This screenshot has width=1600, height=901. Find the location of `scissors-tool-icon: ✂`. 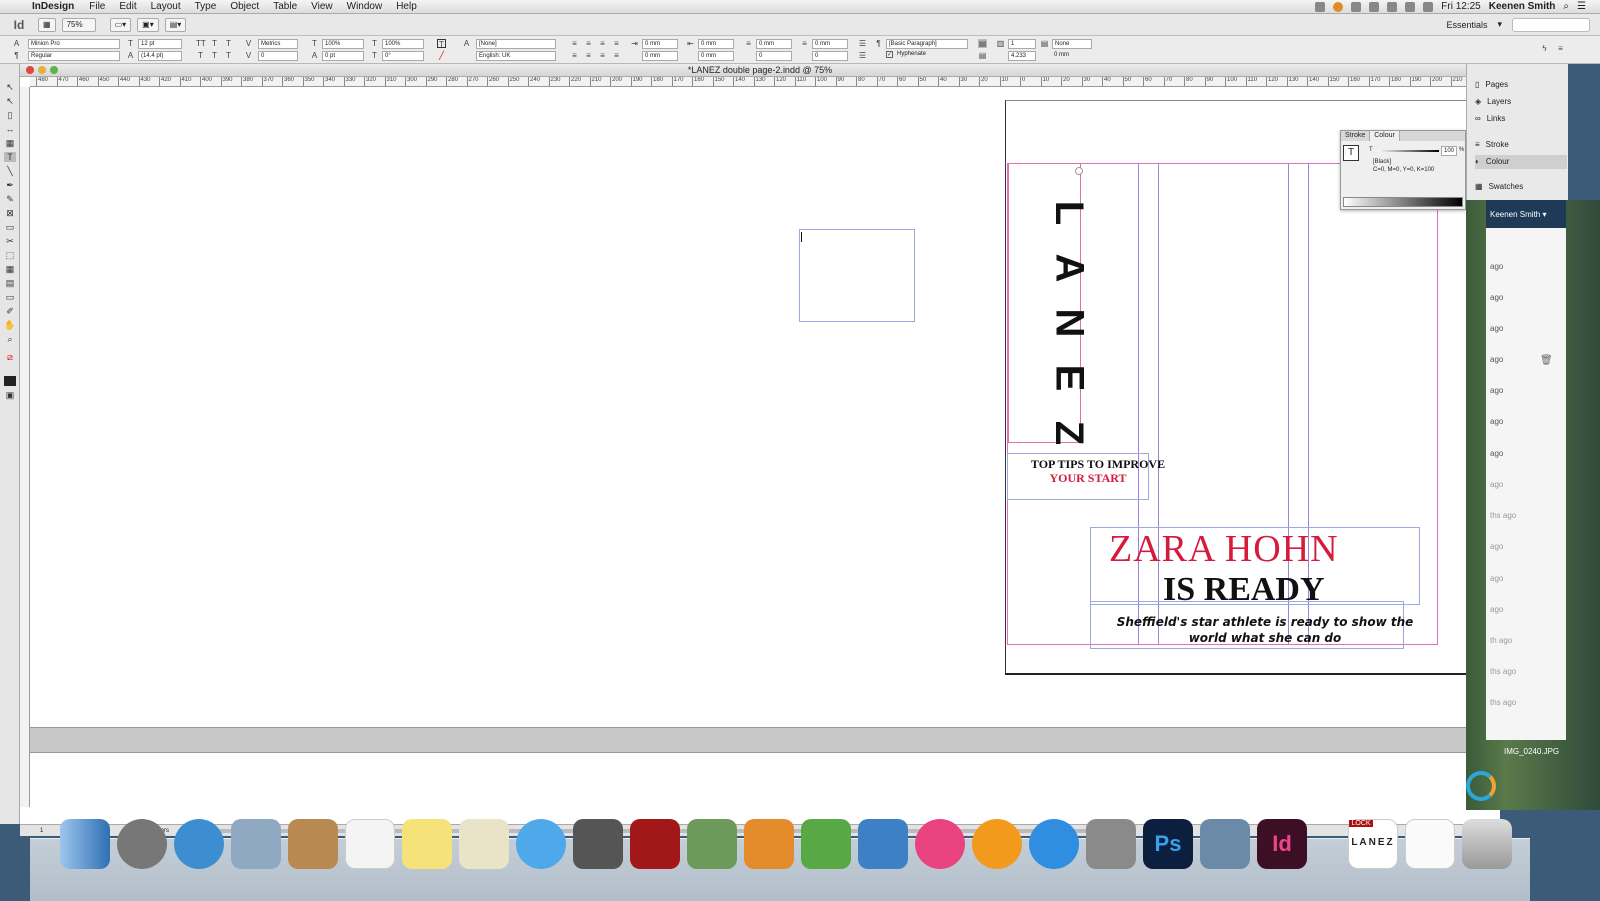

scissors-tool-icon: ✂ is located at coordinates (10, 241).